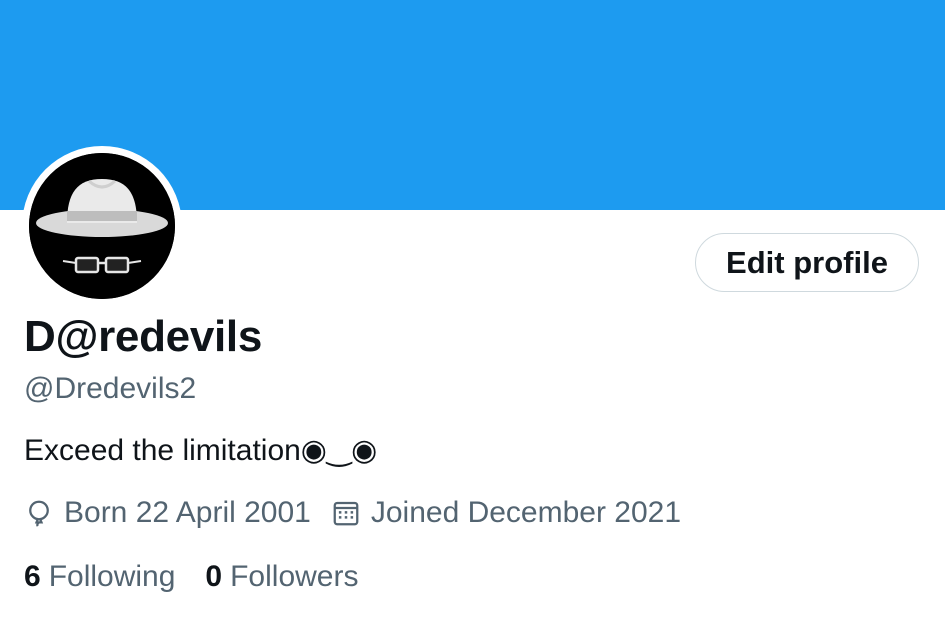 This screenshot has height=621, width=945. What do you see at coordinates (39, 513) in the screenshot?
I see `balloon-icon` at bounding box center [39, 513].